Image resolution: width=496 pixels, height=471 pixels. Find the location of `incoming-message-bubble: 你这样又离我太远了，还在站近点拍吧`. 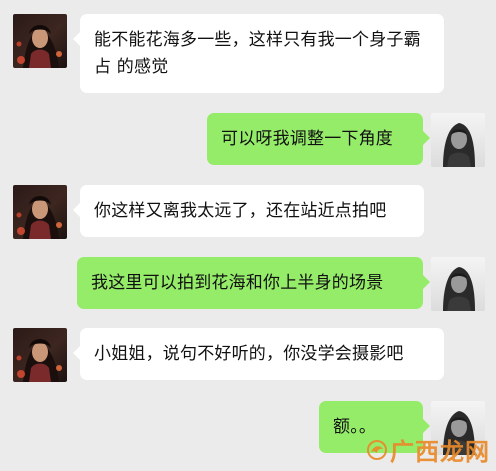

incoming-message-bubble: 你这样又离我太远了，还在站近点拍吧 is located at coordinates (248, 211).